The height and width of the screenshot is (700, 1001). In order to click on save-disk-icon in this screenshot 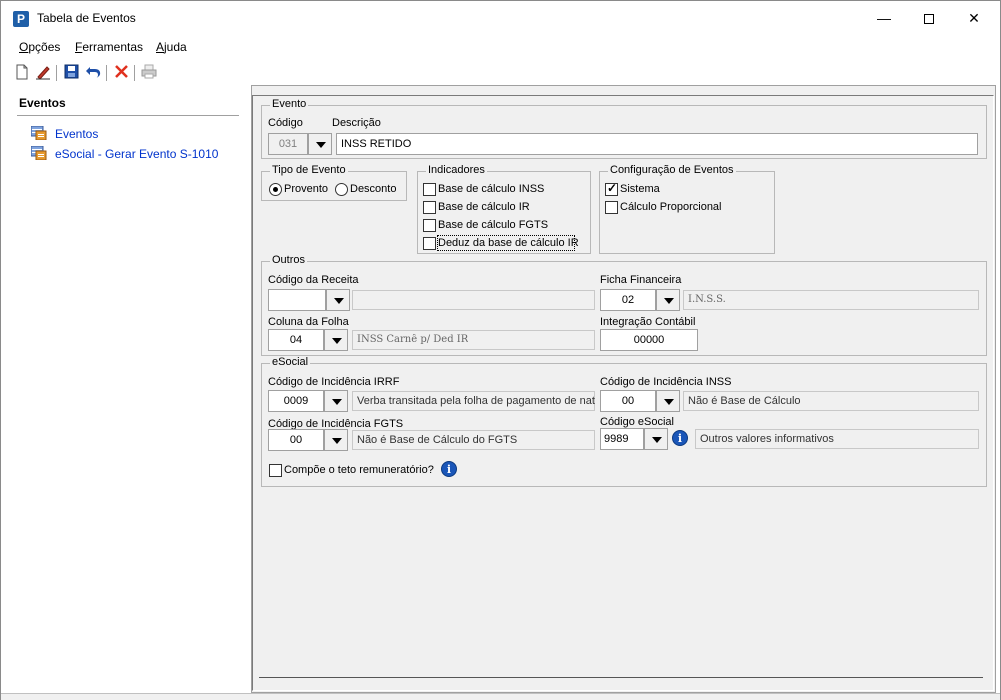, I will do `click(71, 73)`.